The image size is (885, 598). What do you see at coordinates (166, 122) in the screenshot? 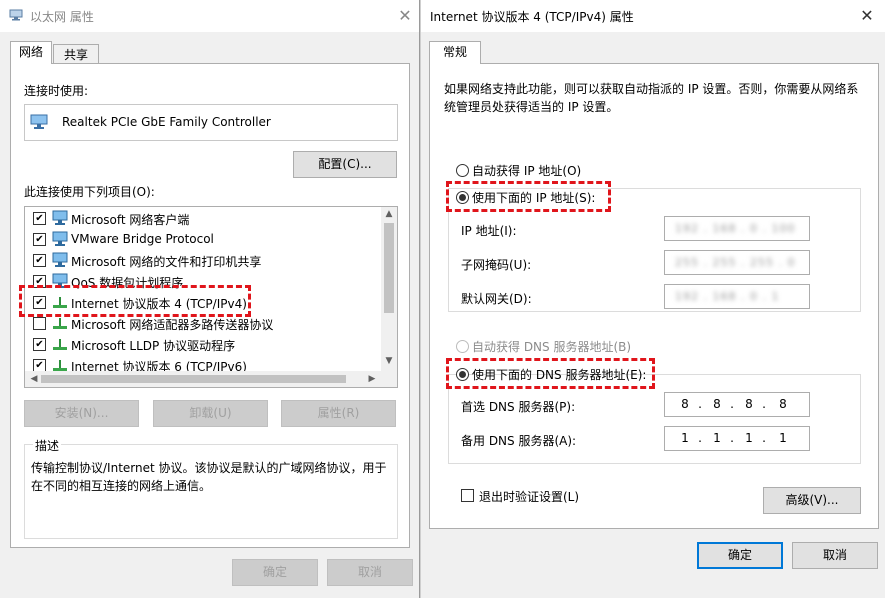
I see `adapter-name: Realtek PCIe GbE Family Controller` at bounding box center [166, 122].